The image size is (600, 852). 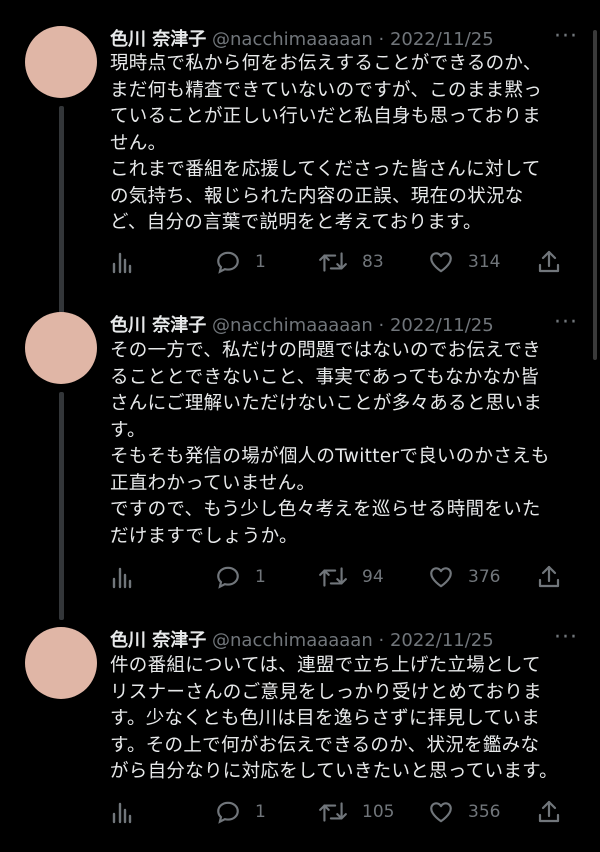 What do you see at coordinates (326, 350) in the screenshot?
I see `tweet-line: その一方で、私だけの問題ではないのでお伝えでき` at bounding box center [326, 350].